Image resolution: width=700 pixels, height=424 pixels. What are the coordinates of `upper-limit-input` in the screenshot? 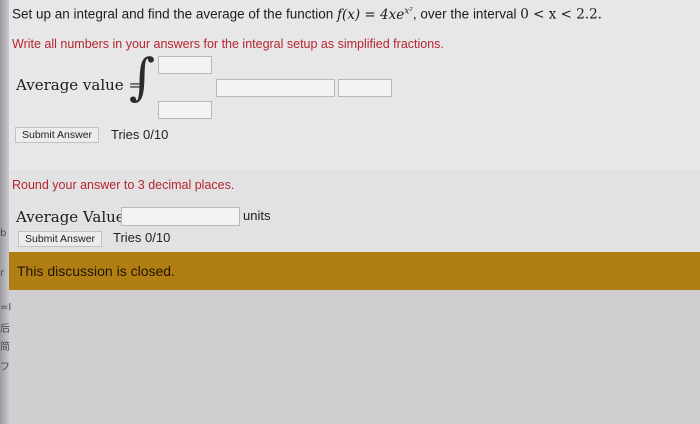 It's located at (185, 65).